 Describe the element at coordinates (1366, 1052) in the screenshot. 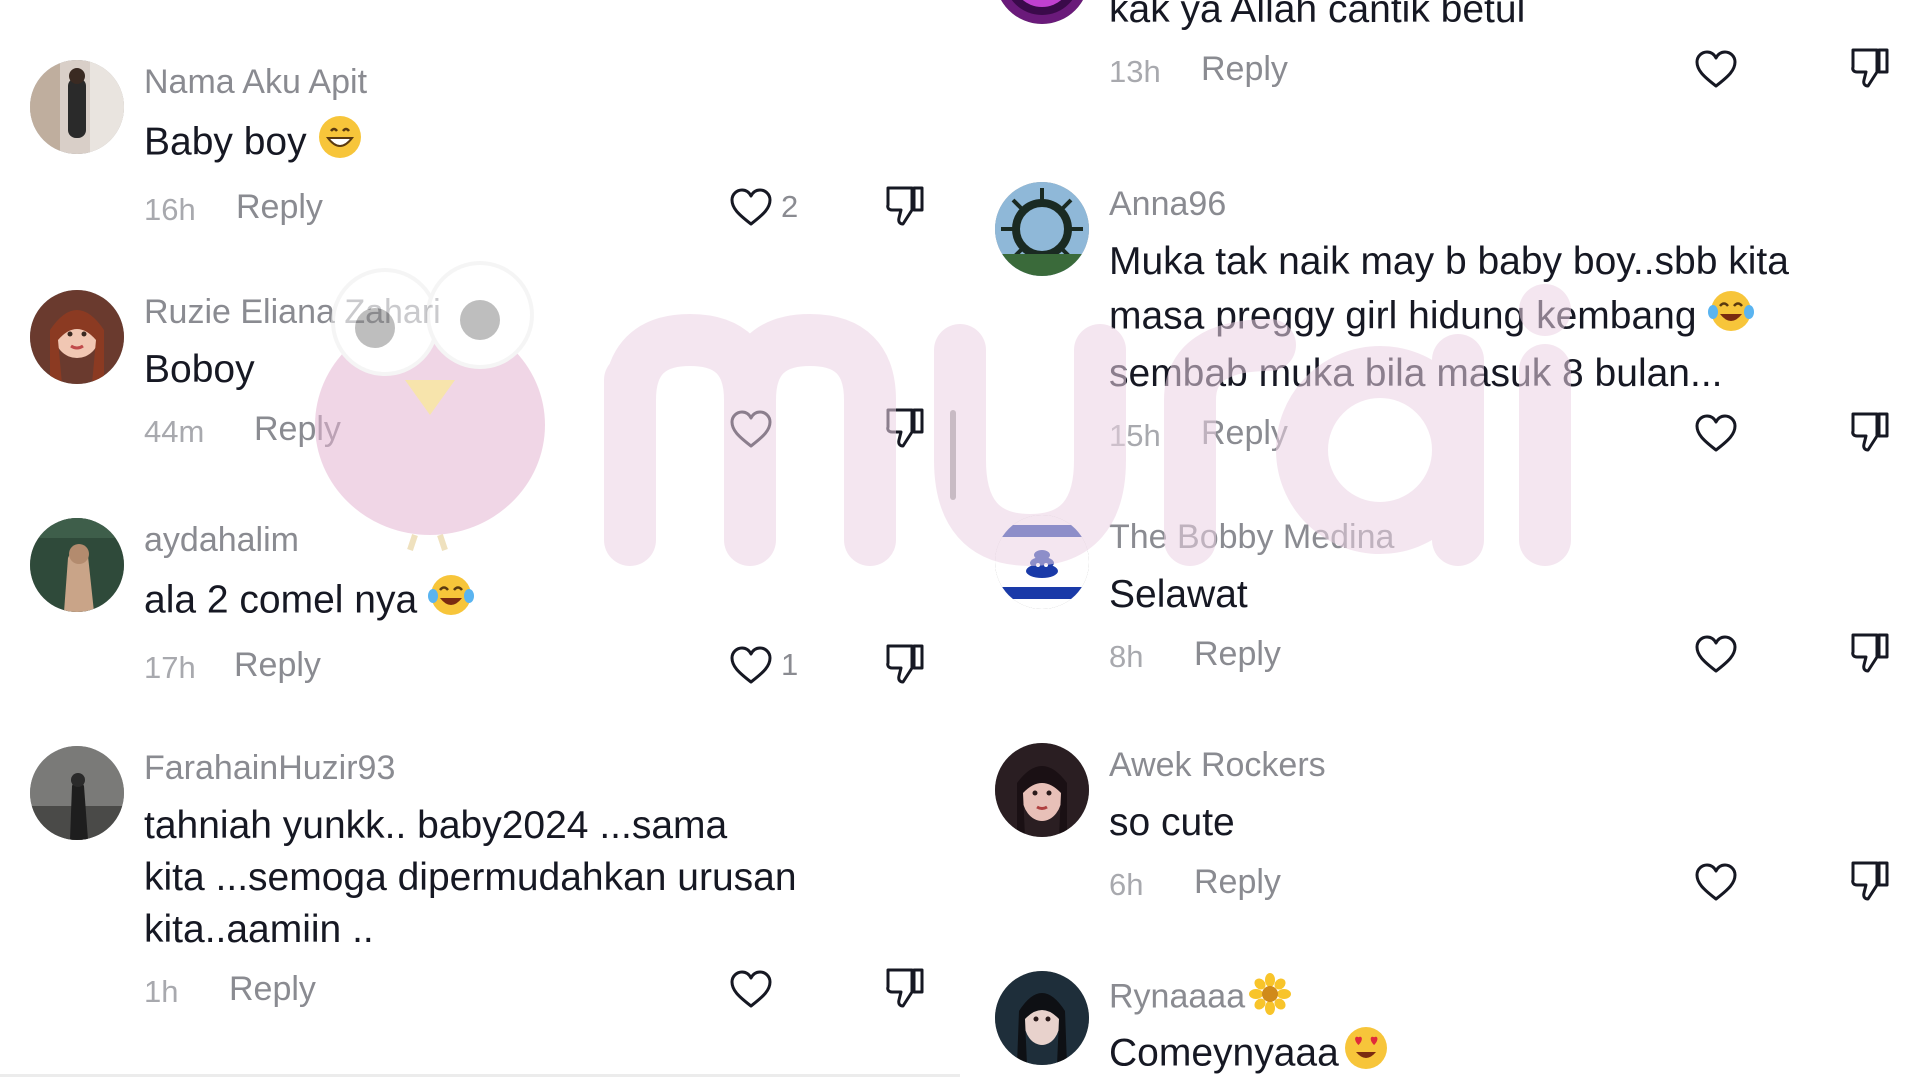

I see `heart-eyes-emoji-icon` at that location.